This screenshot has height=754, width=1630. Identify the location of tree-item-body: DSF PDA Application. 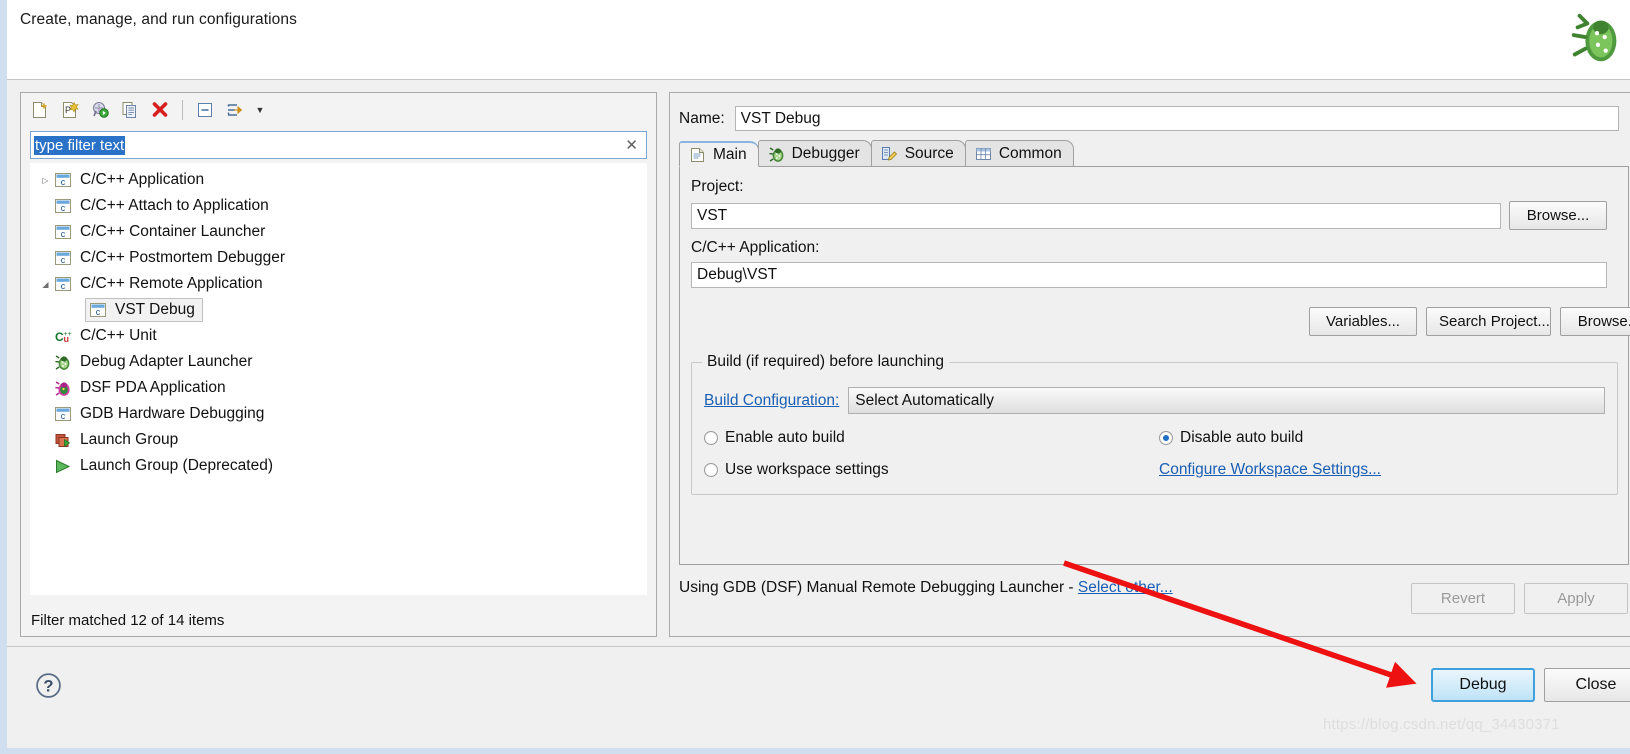
(140, 388).